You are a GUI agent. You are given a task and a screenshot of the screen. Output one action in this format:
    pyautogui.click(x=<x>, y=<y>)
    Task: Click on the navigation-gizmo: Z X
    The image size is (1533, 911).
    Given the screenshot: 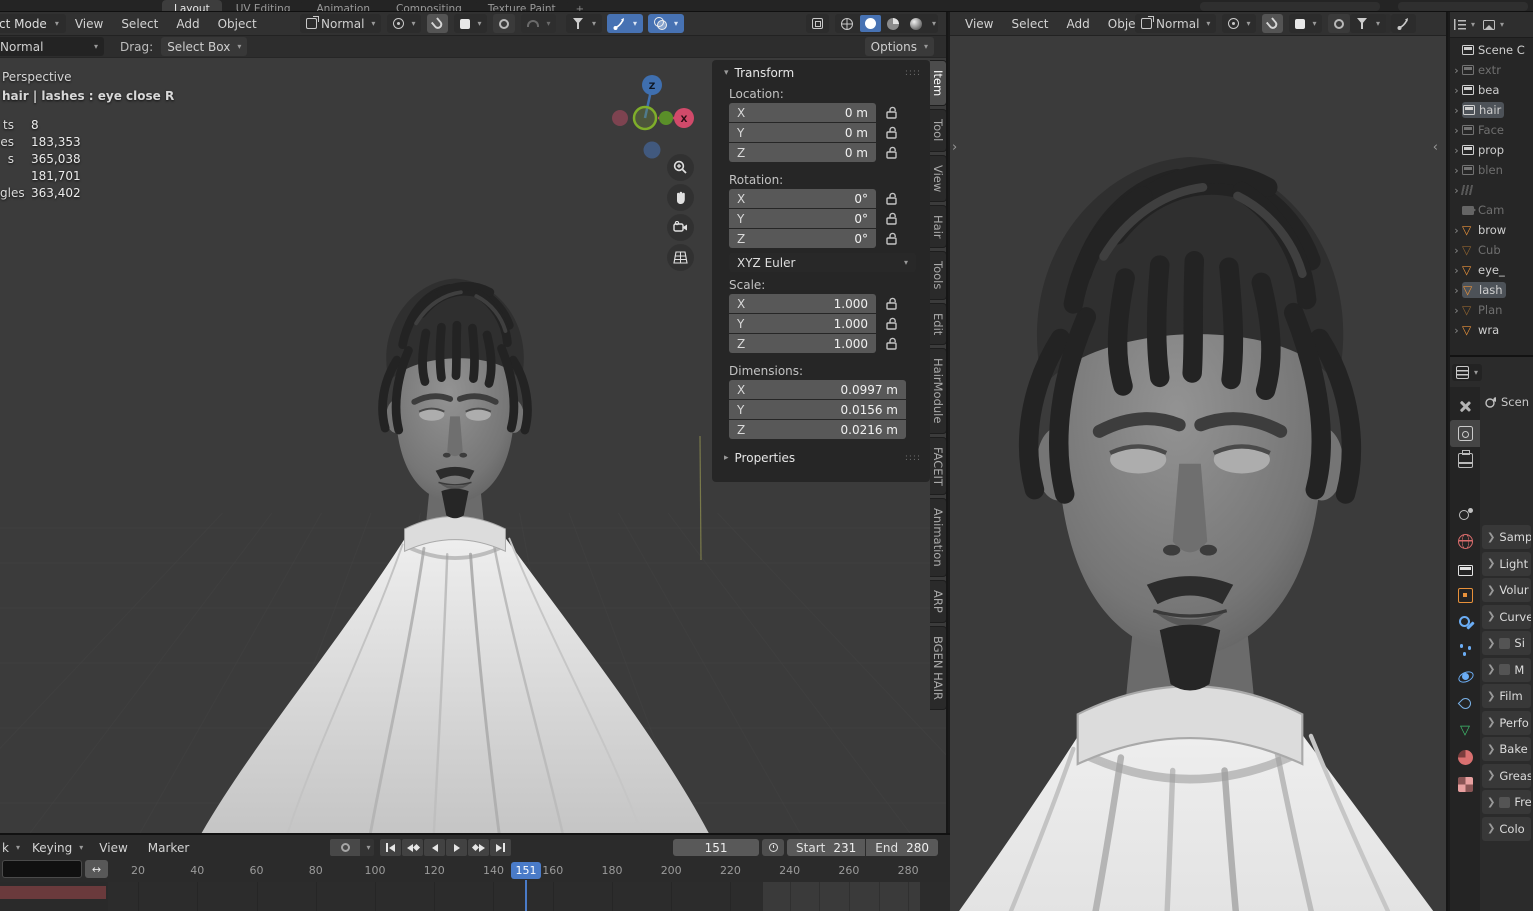 What is the action you would take?
    pyautogui.click(x=655, y=119)
    